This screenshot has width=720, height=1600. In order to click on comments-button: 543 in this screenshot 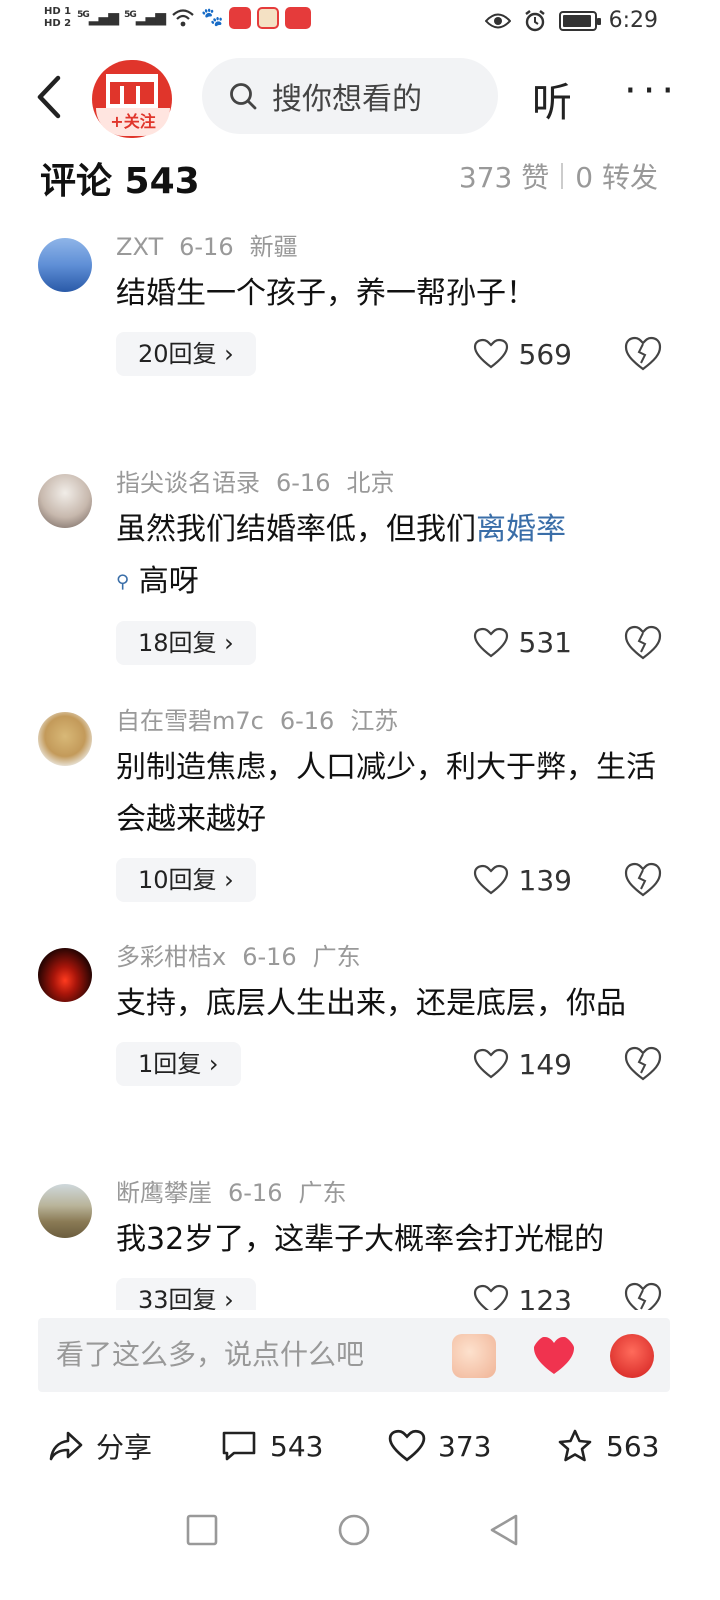, I will do `click(271, 1446)`.